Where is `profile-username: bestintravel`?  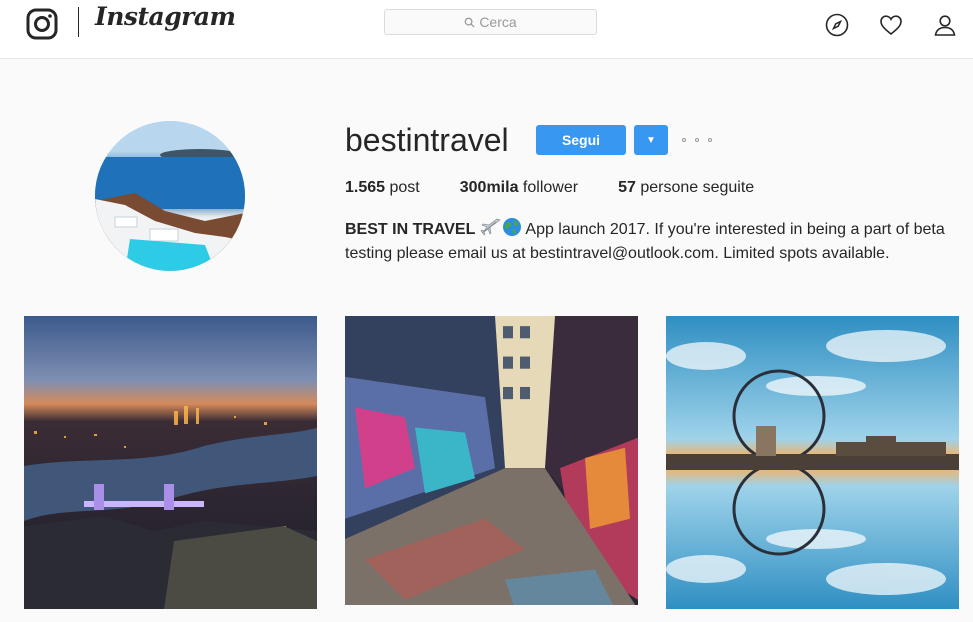 profile-username: bestintravel is located at coordinates (427, 140).